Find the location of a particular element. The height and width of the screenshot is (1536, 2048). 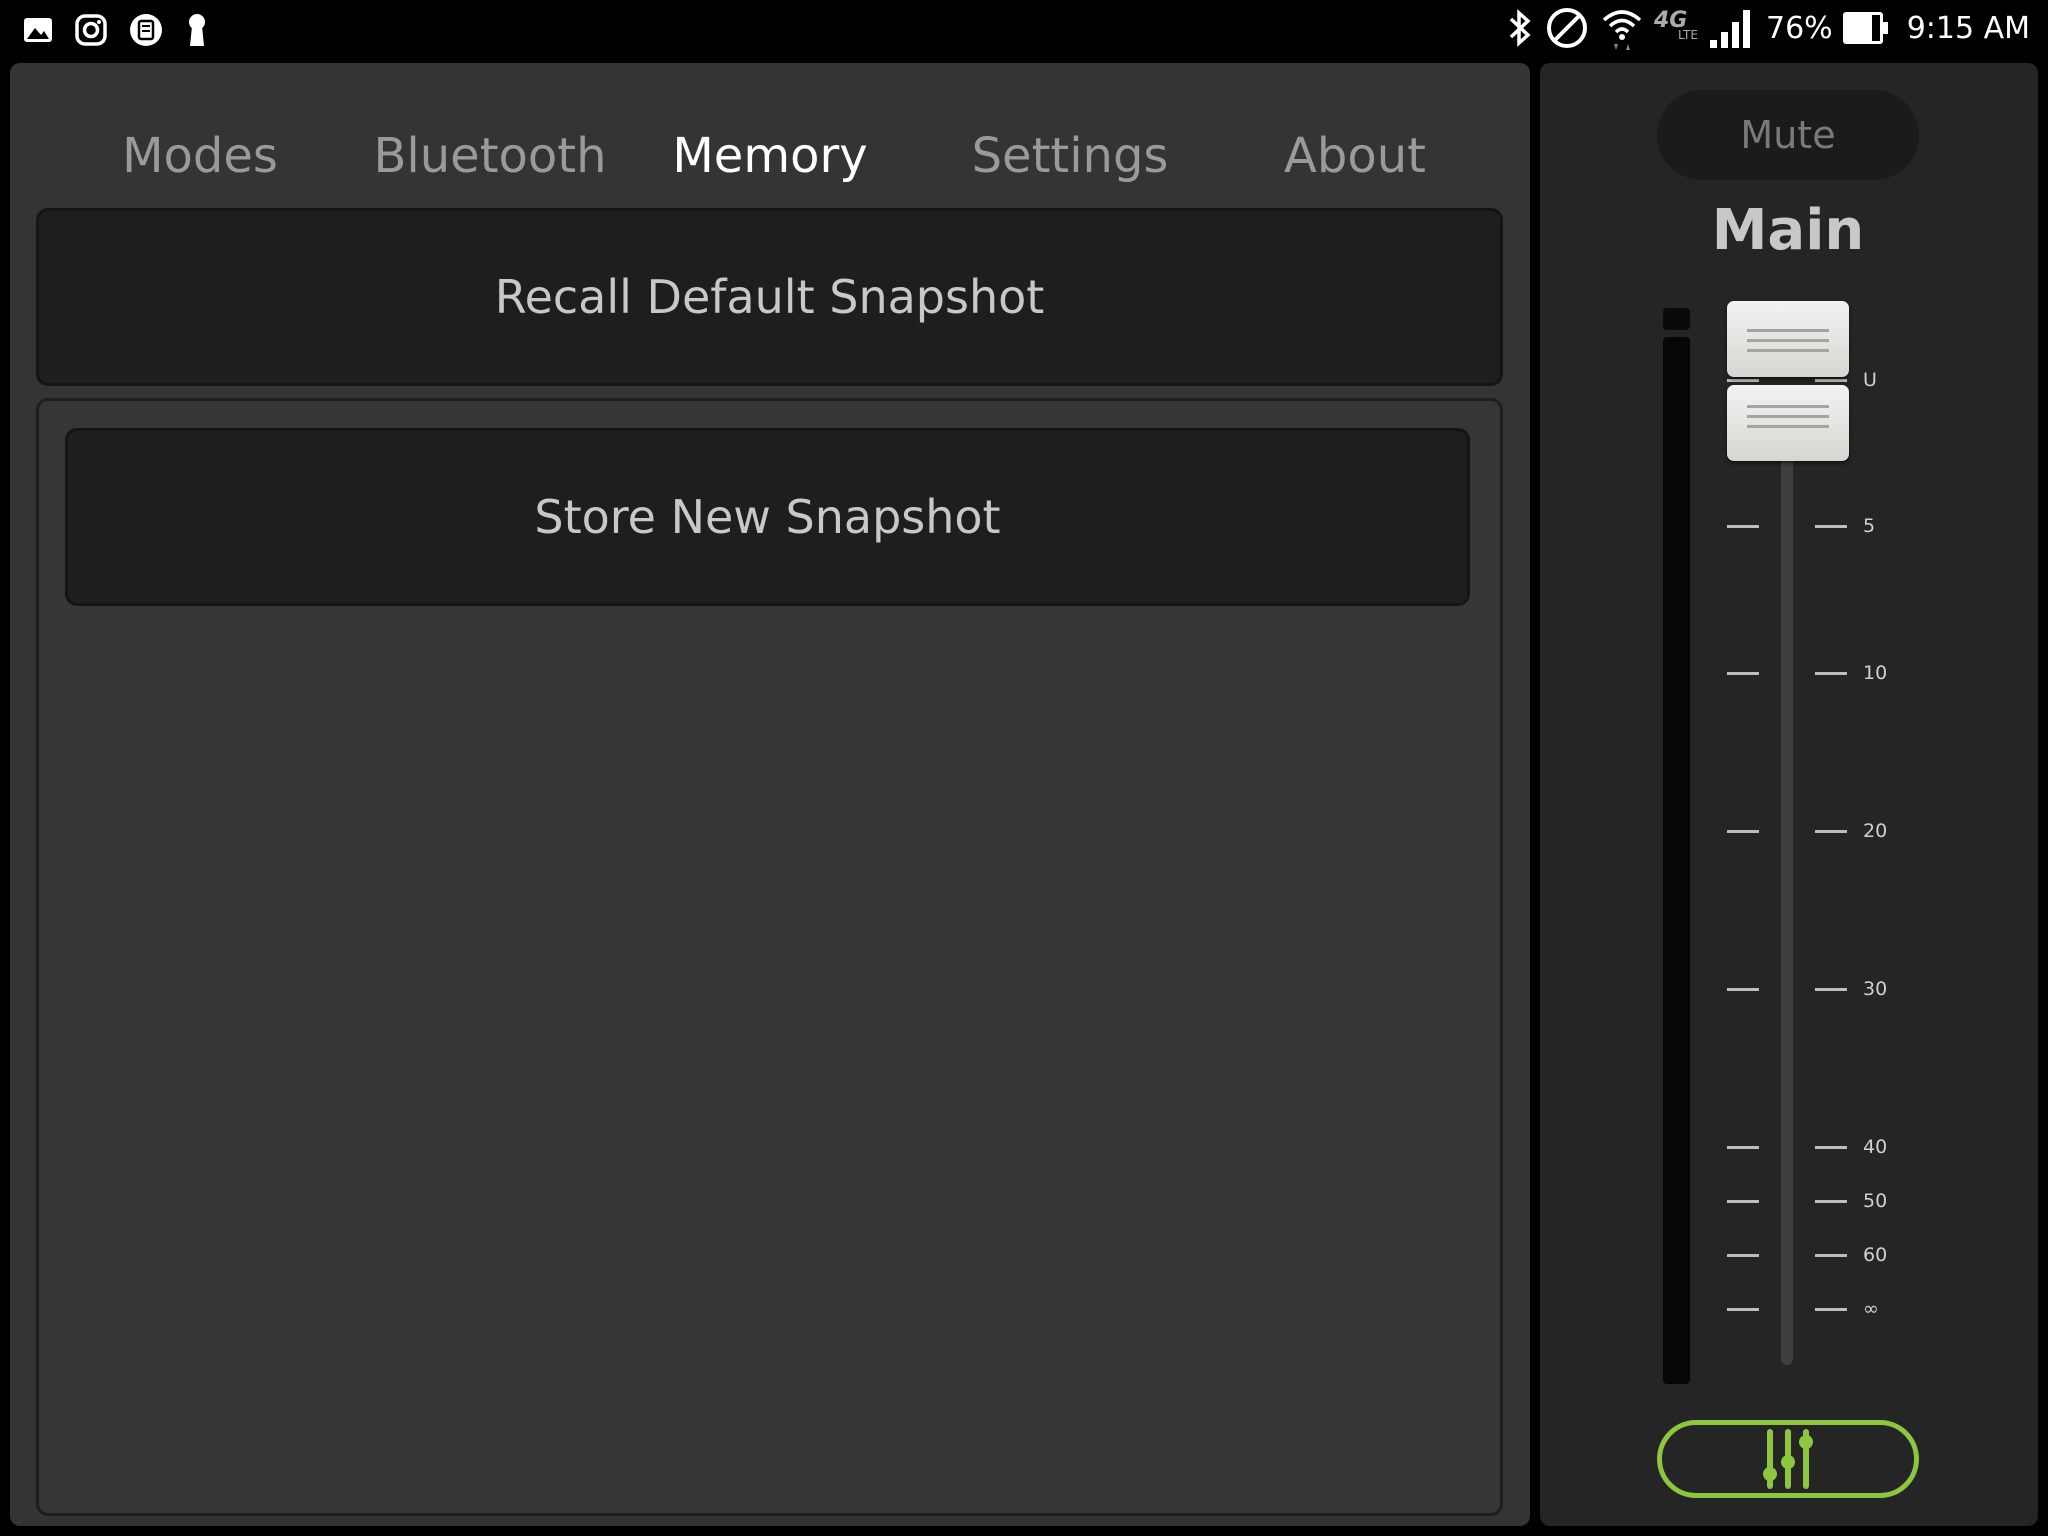

fader-knob is located at coordinates (1788, 423).